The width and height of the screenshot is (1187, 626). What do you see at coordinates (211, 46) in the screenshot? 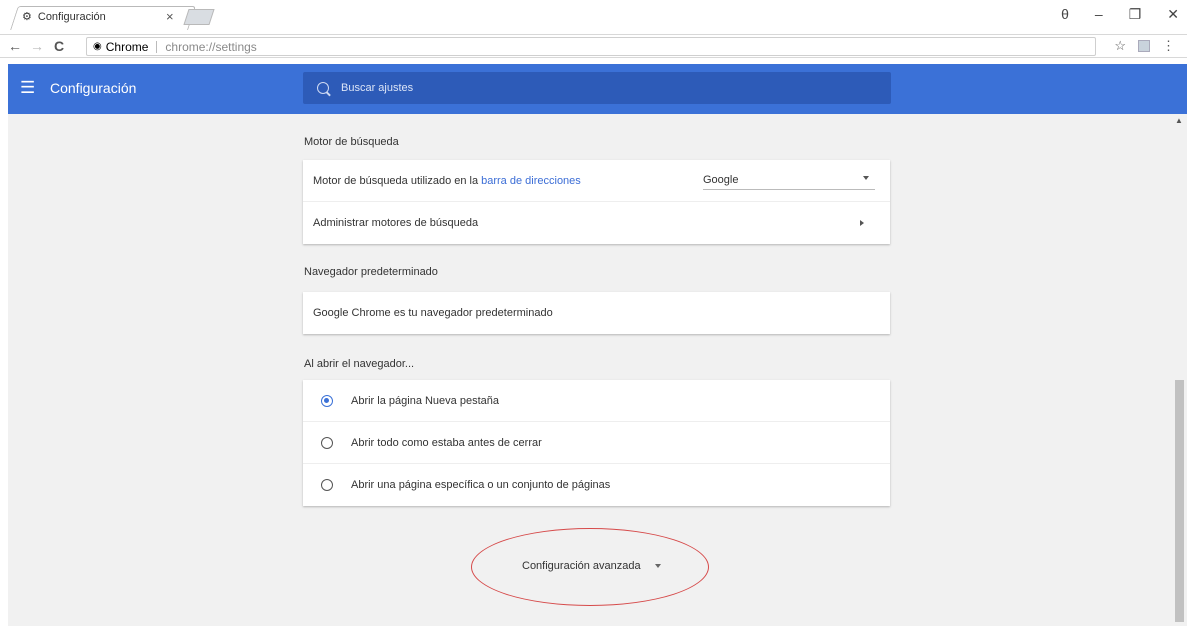
I see `url-text: chrome://settings` at bounding box center [211, 46].